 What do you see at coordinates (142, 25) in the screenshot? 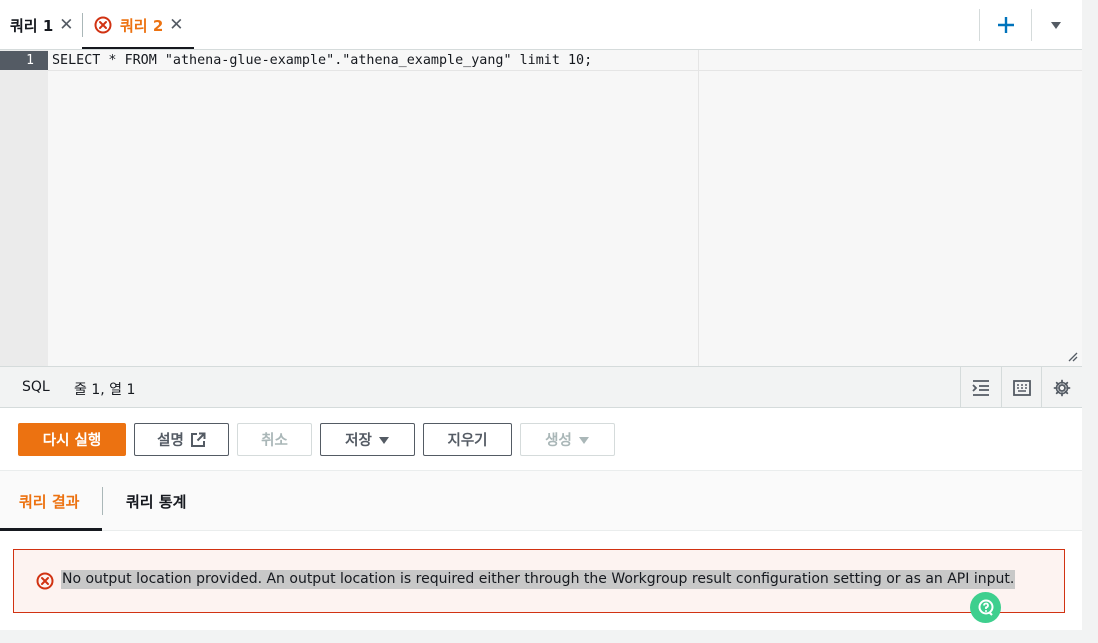
I see `tab-label: 쿼리 2` at bounding box center [142, 25].